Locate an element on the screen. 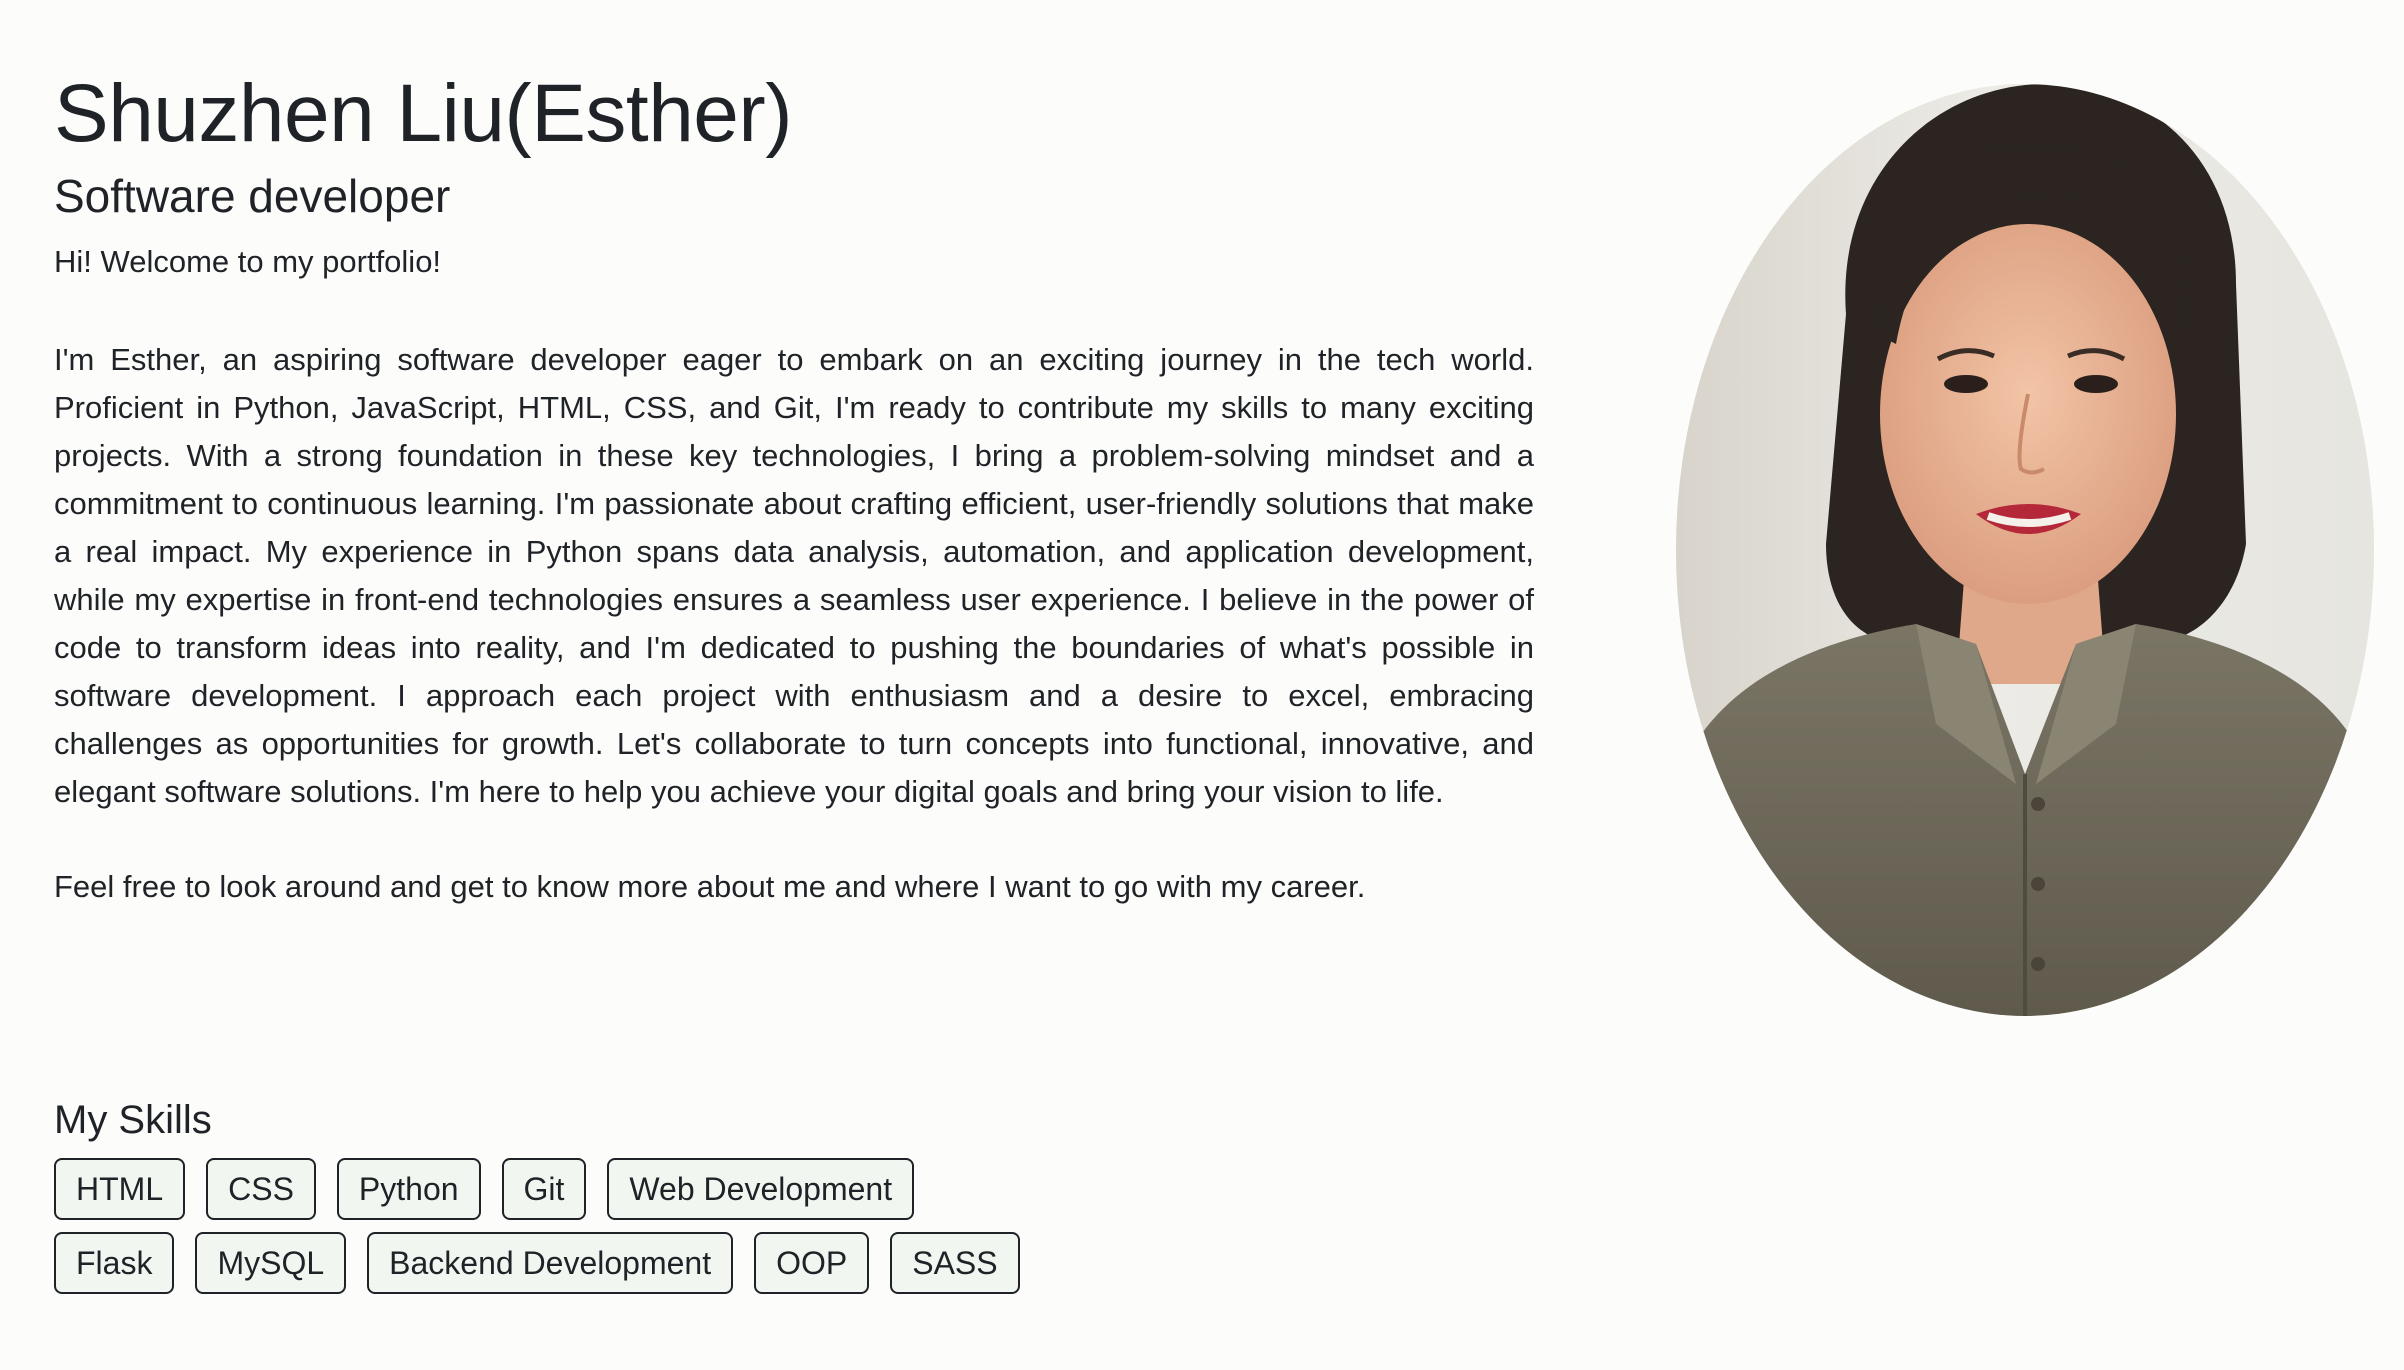  skill-tag-html: HTML is located at coordinates (120, 1189).